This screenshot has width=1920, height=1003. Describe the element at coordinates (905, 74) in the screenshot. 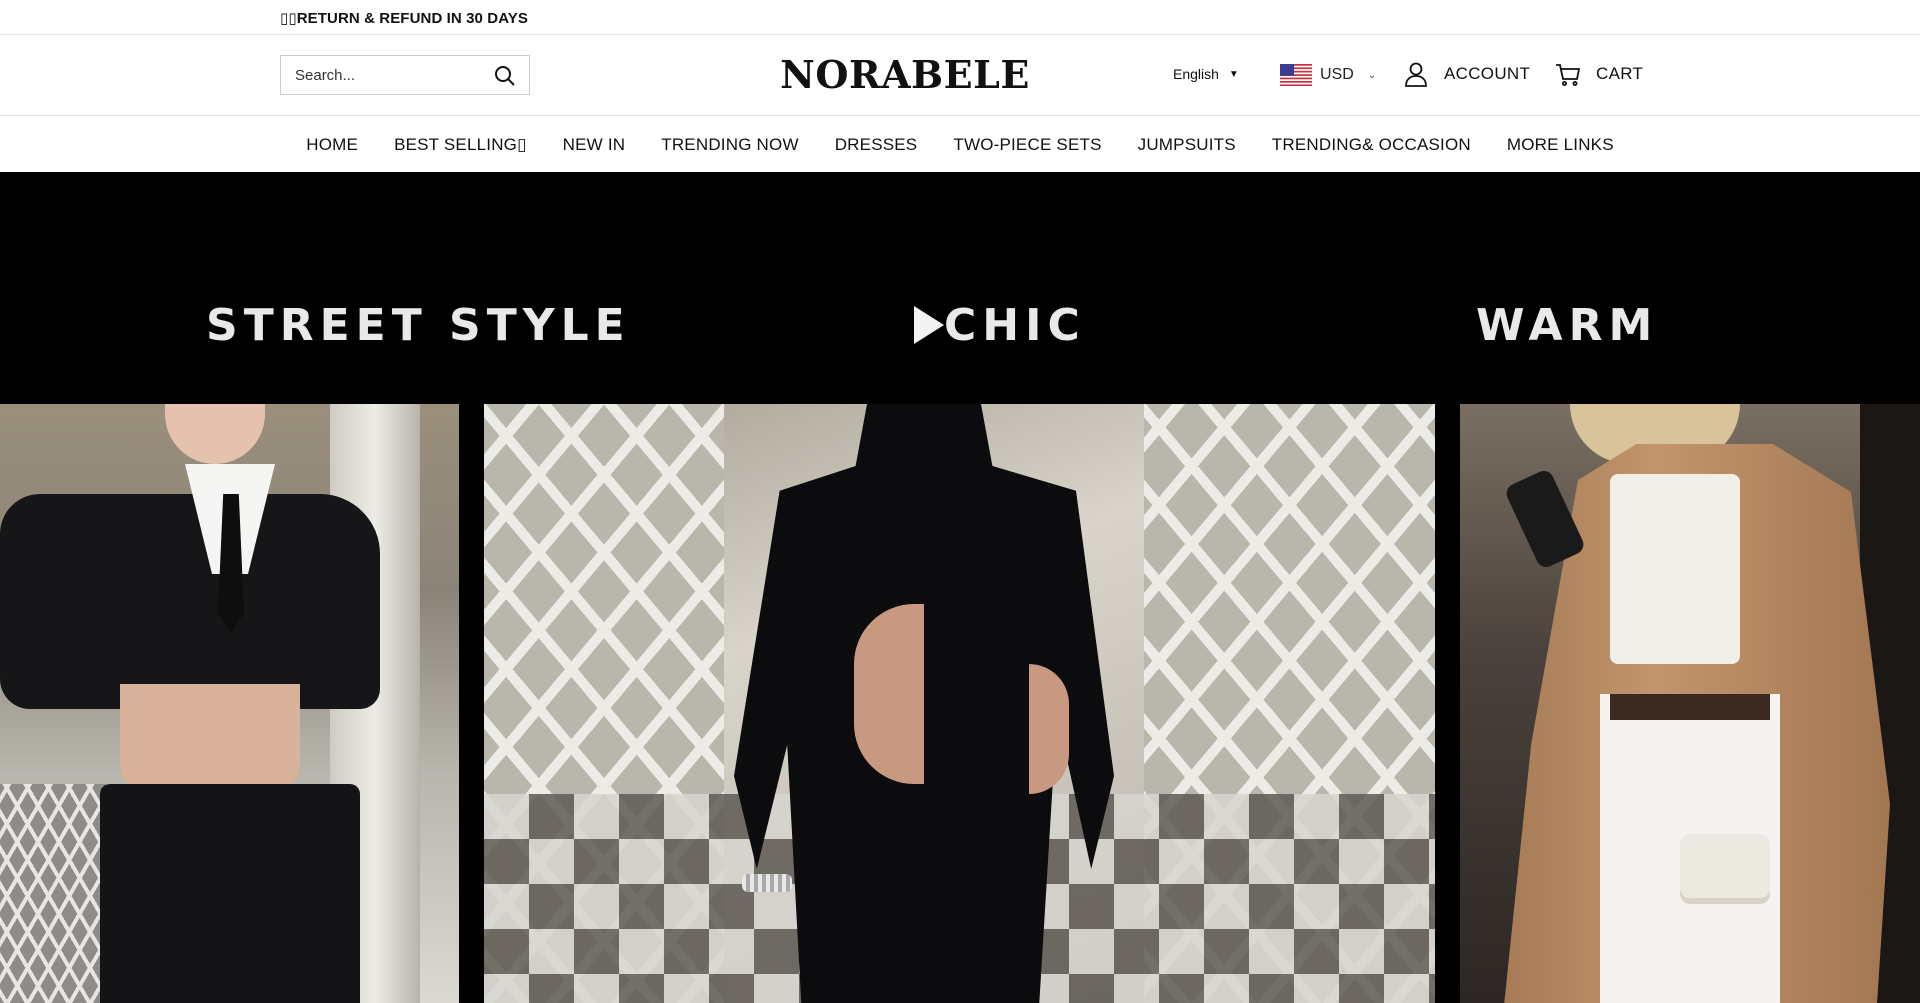

I see `site-logo: NORABELE` at that location.